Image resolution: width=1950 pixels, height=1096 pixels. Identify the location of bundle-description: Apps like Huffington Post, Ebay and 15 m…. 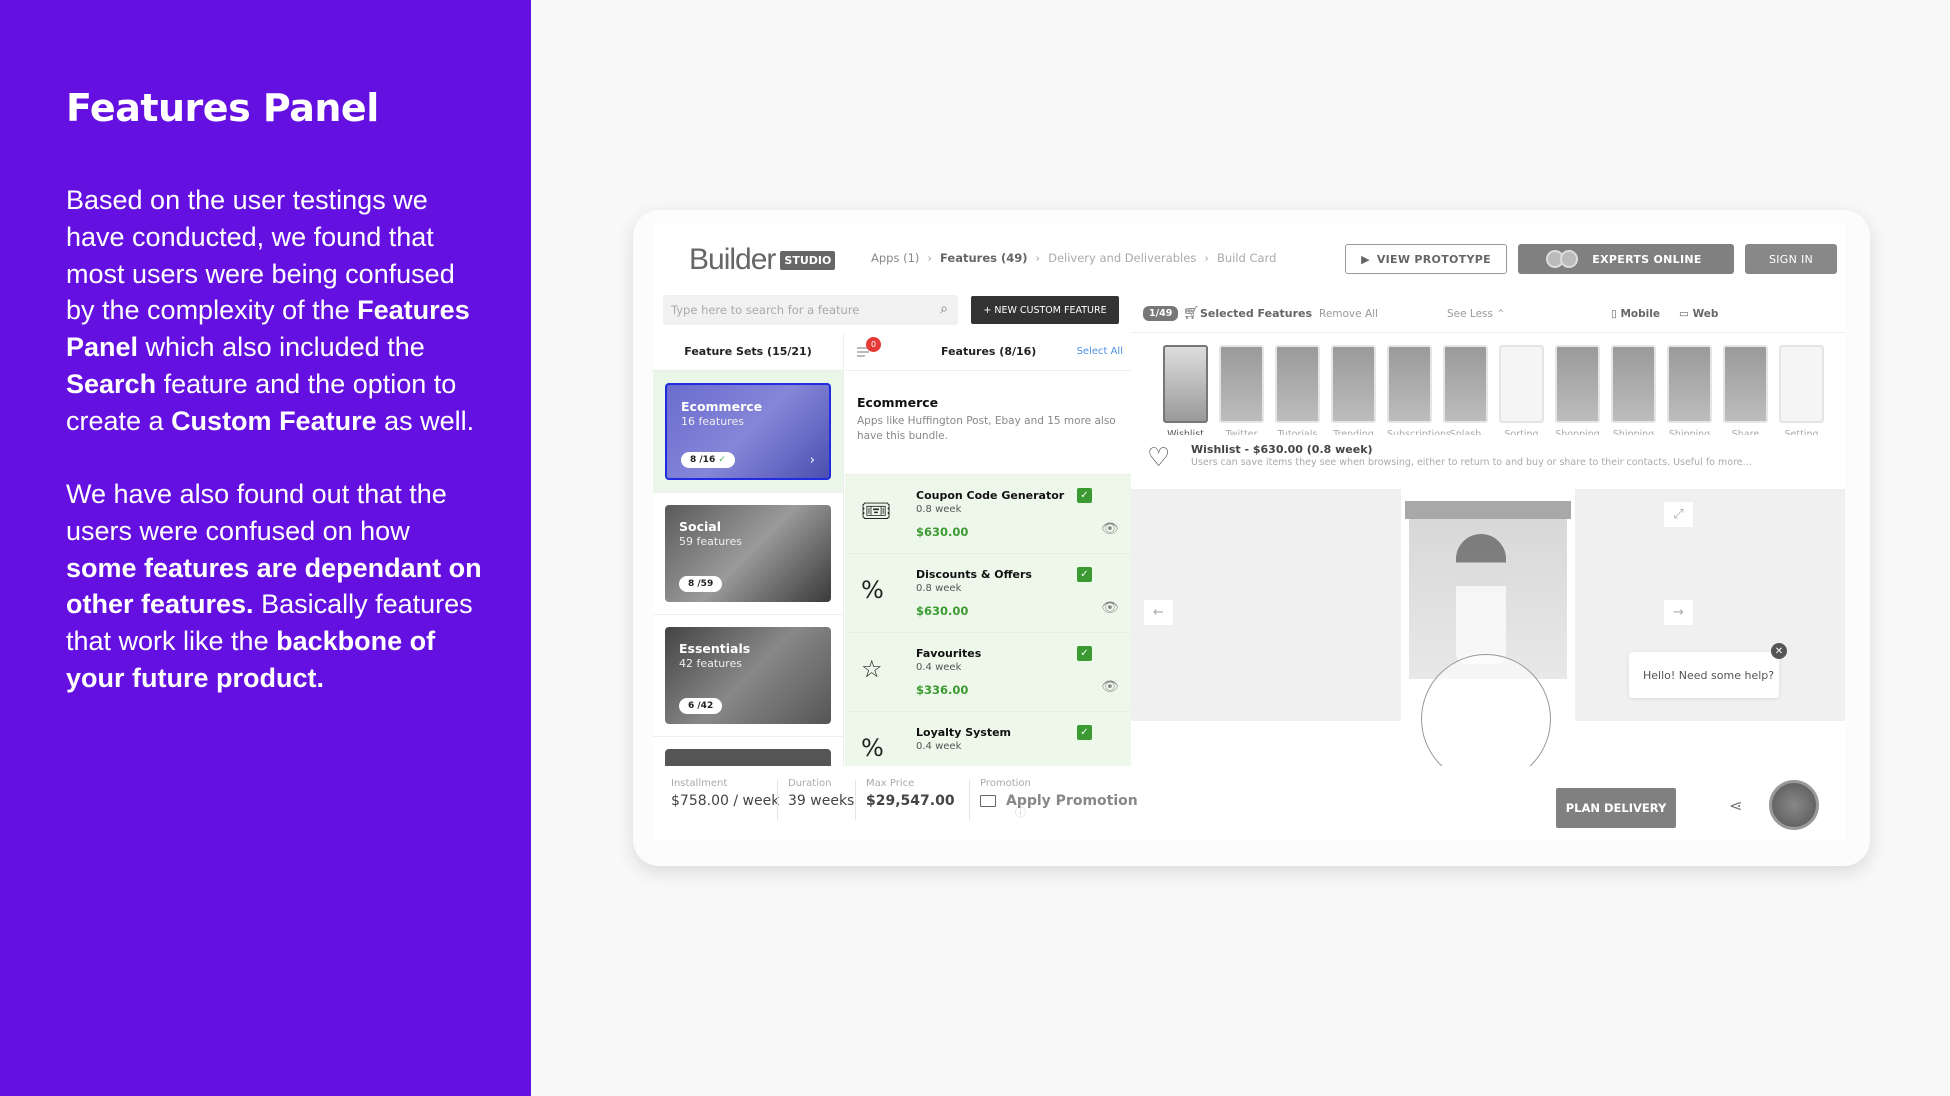
(986, 428).